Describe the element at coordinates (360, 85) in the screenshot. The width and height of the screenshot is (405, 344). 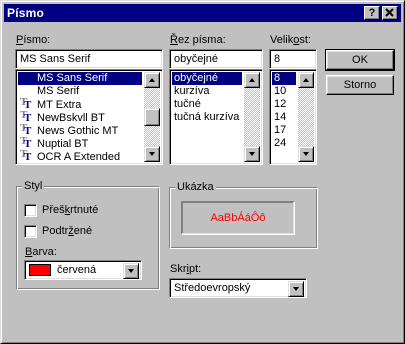
I see `cancel-button: Storno` at that location.